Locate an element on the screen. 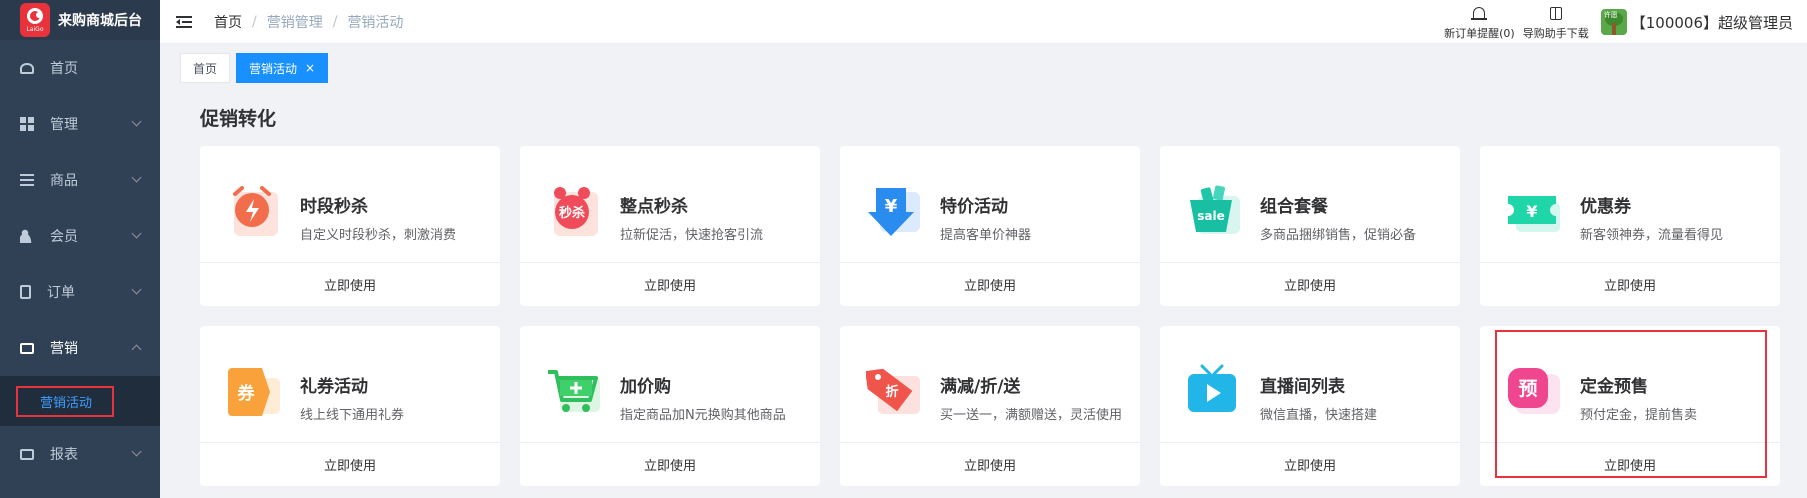 The image size is (1807, 498). cart-icon is located at coordinates (574, 391).